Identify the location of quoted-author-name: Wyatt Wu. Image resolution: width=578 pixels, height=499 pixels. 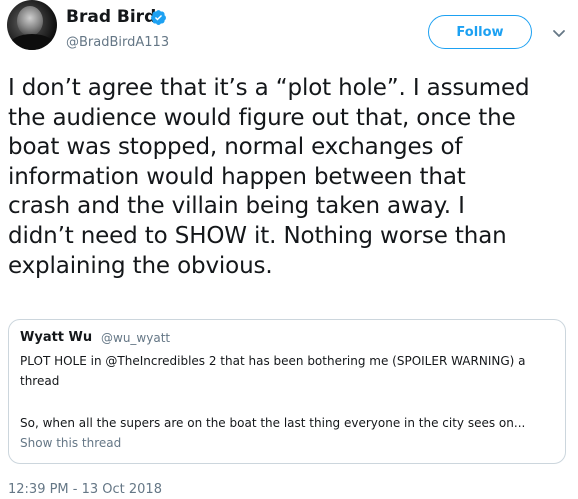
(56, 337).